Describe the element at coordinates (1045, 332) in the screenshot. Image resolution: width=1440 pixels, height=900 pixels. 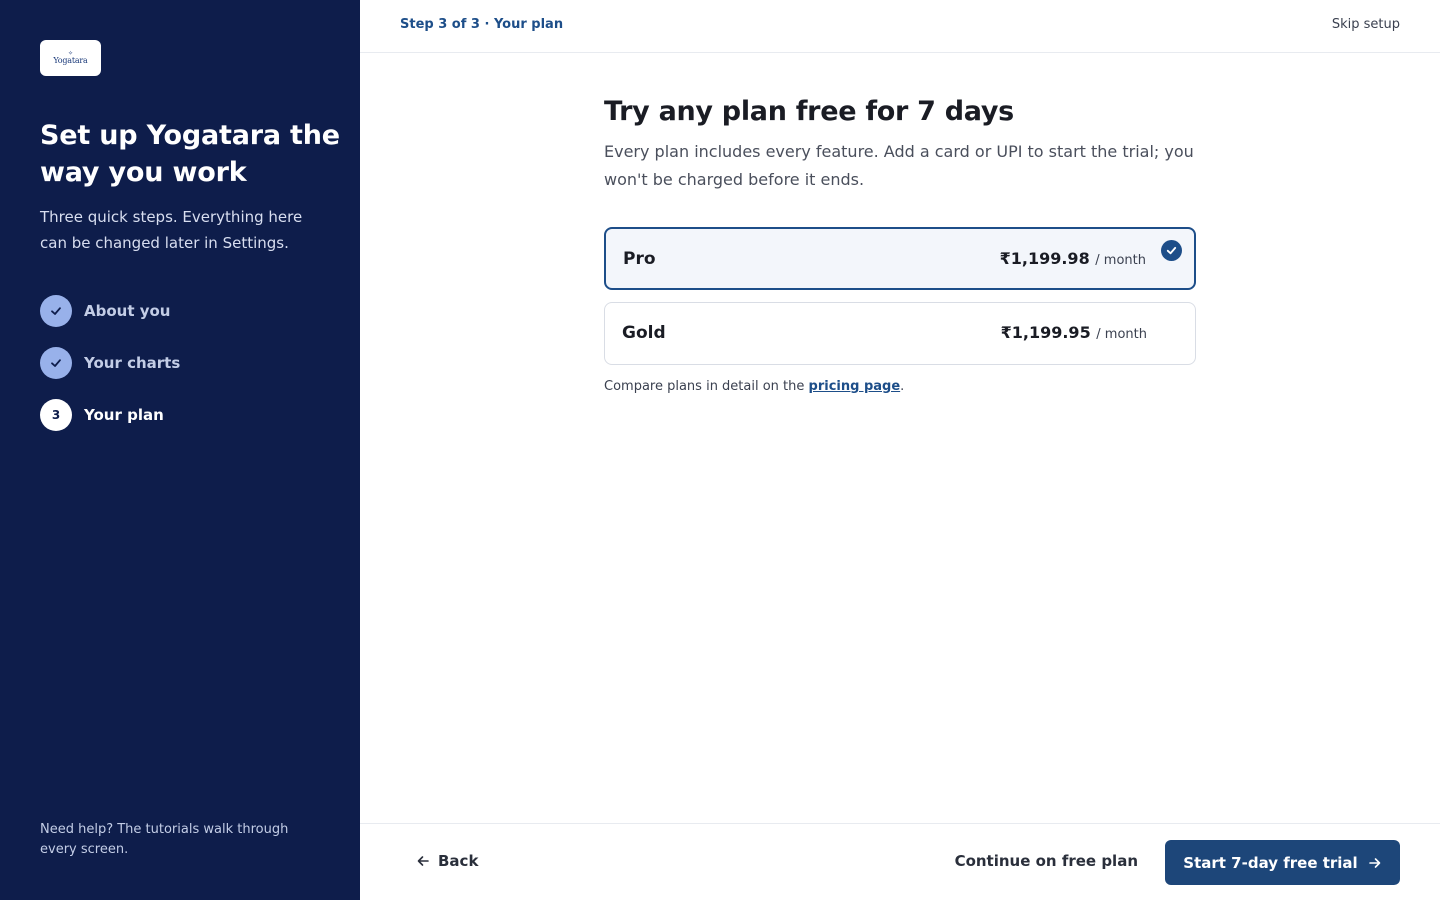
I see `plan-price-amount: ₹1,199.95` at that location.